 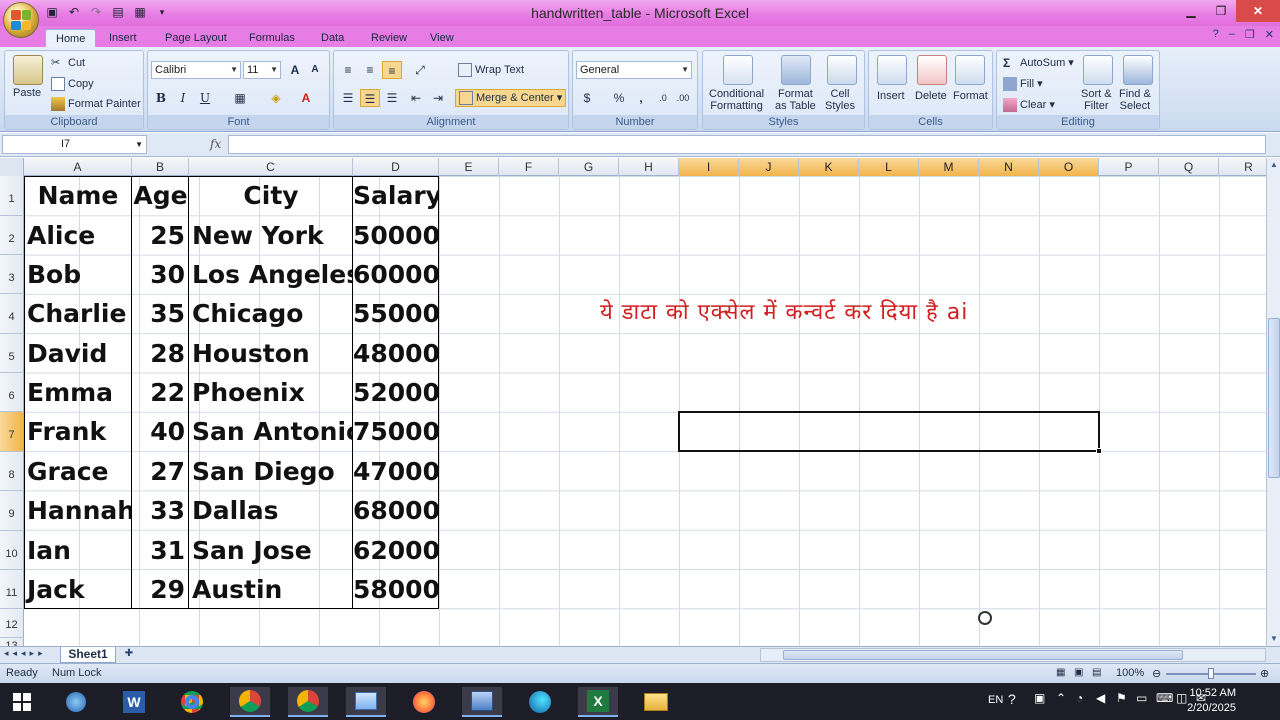 What do you see at coordinates (74, 144) in the screenshot?
I see `name-box: I7 ▼` at bounding box center [74, 144].